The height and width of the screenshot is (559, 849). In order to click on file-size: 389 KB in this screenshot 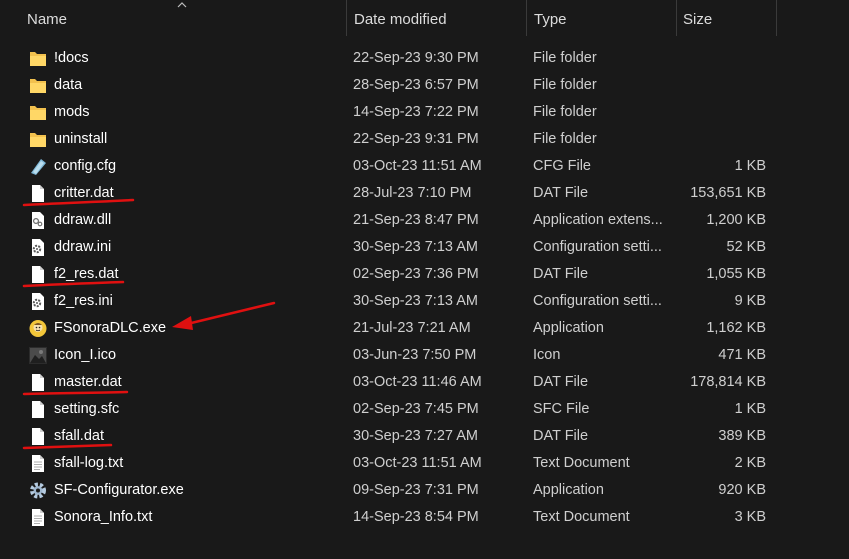, I will do `click(742, 436)`.